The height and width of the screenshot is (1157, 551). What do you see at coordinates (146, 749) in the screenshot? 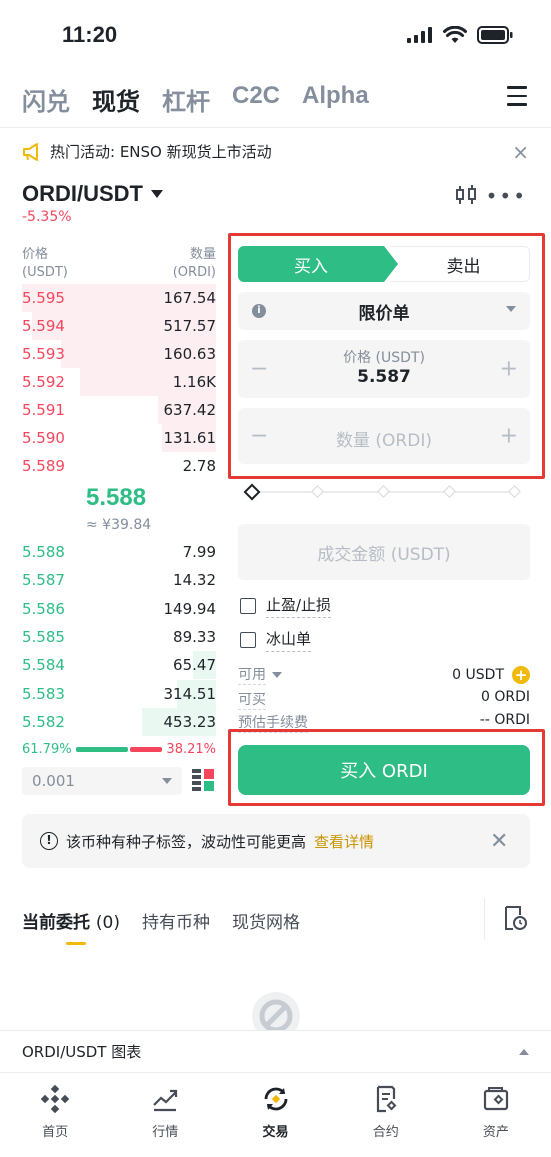
I see `sell-ratio-bar` at bounding box center [146, 749].